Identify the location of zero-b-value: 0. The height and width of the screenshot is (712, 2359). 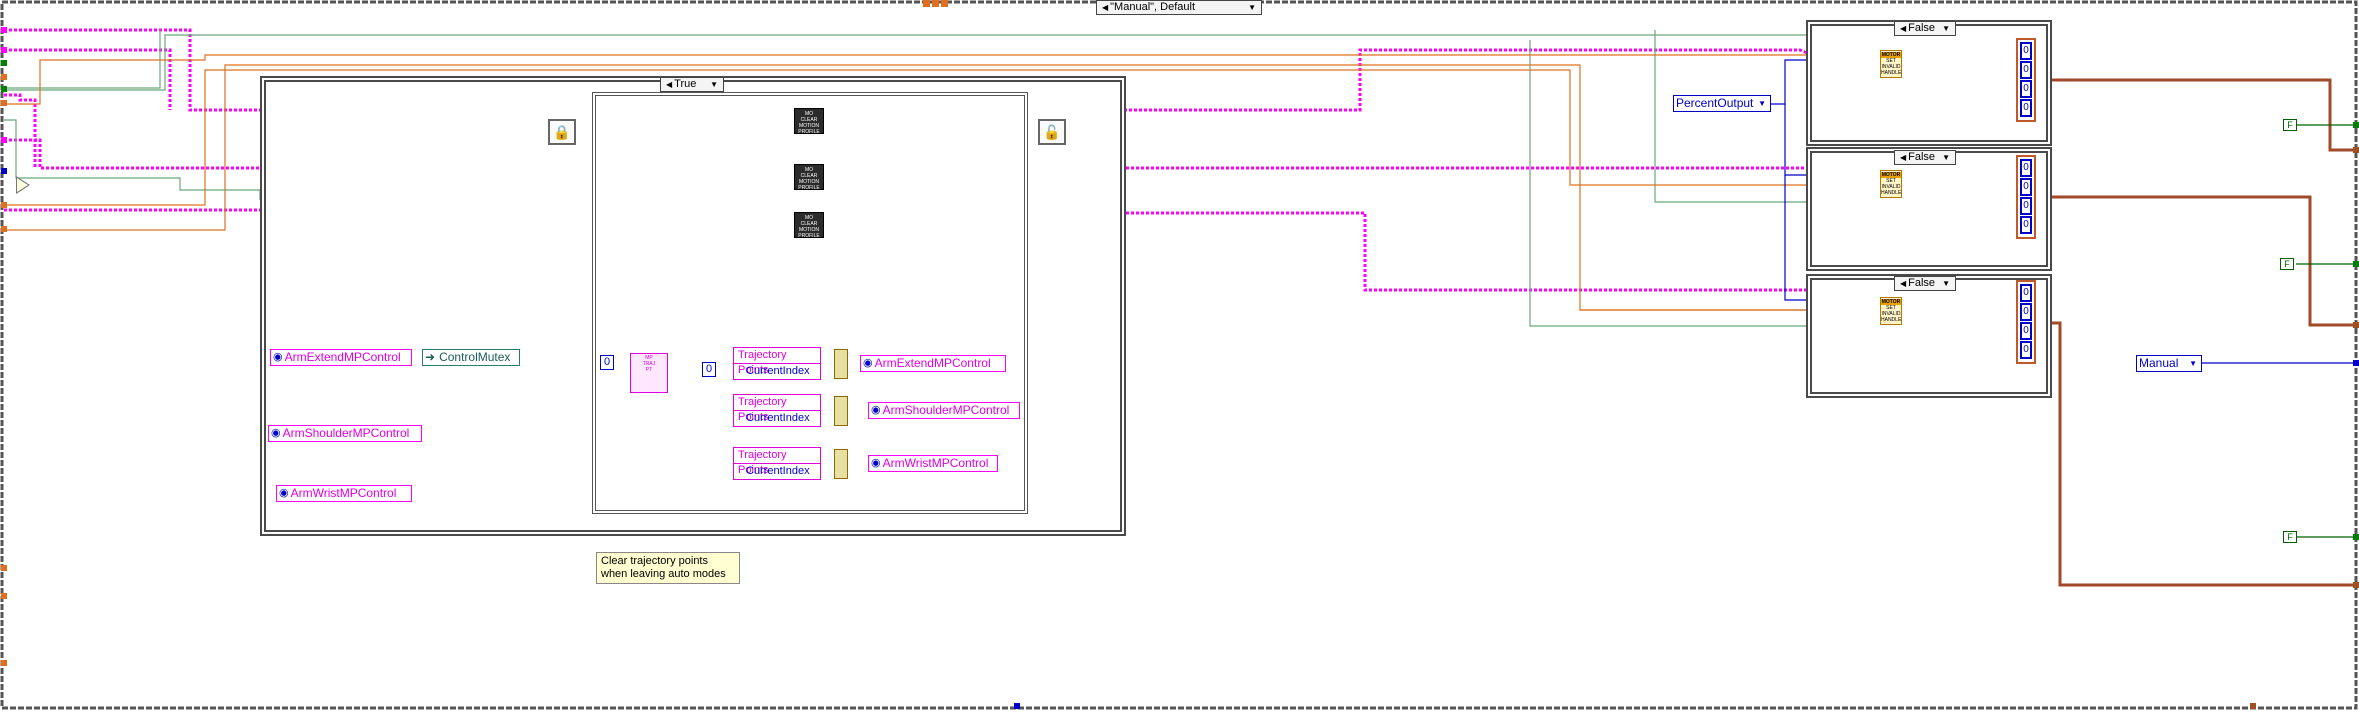
(709, 369).